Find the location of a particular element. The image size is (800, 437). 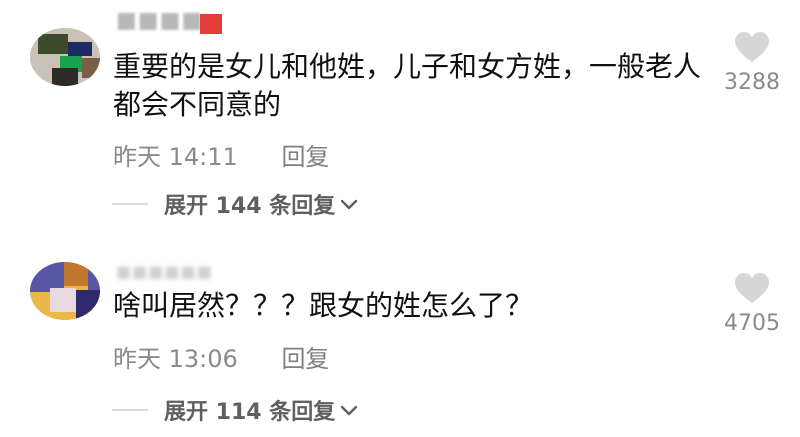

comment-time: 昨天 14:11 is located at coordinates (175, 157).